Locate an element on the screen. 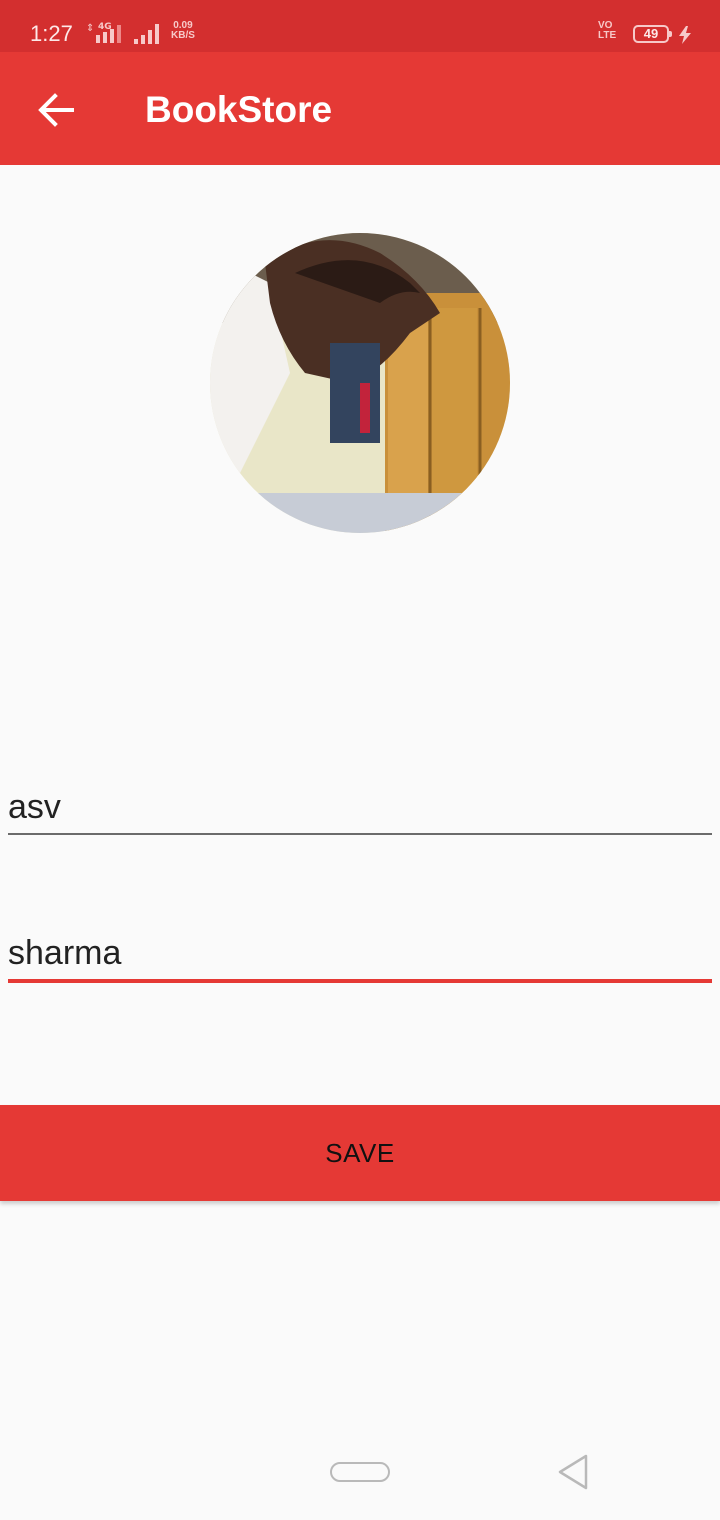 The height and width of the screenshot is (1520, 720). avatar-image is located at coordinates (360, 383).